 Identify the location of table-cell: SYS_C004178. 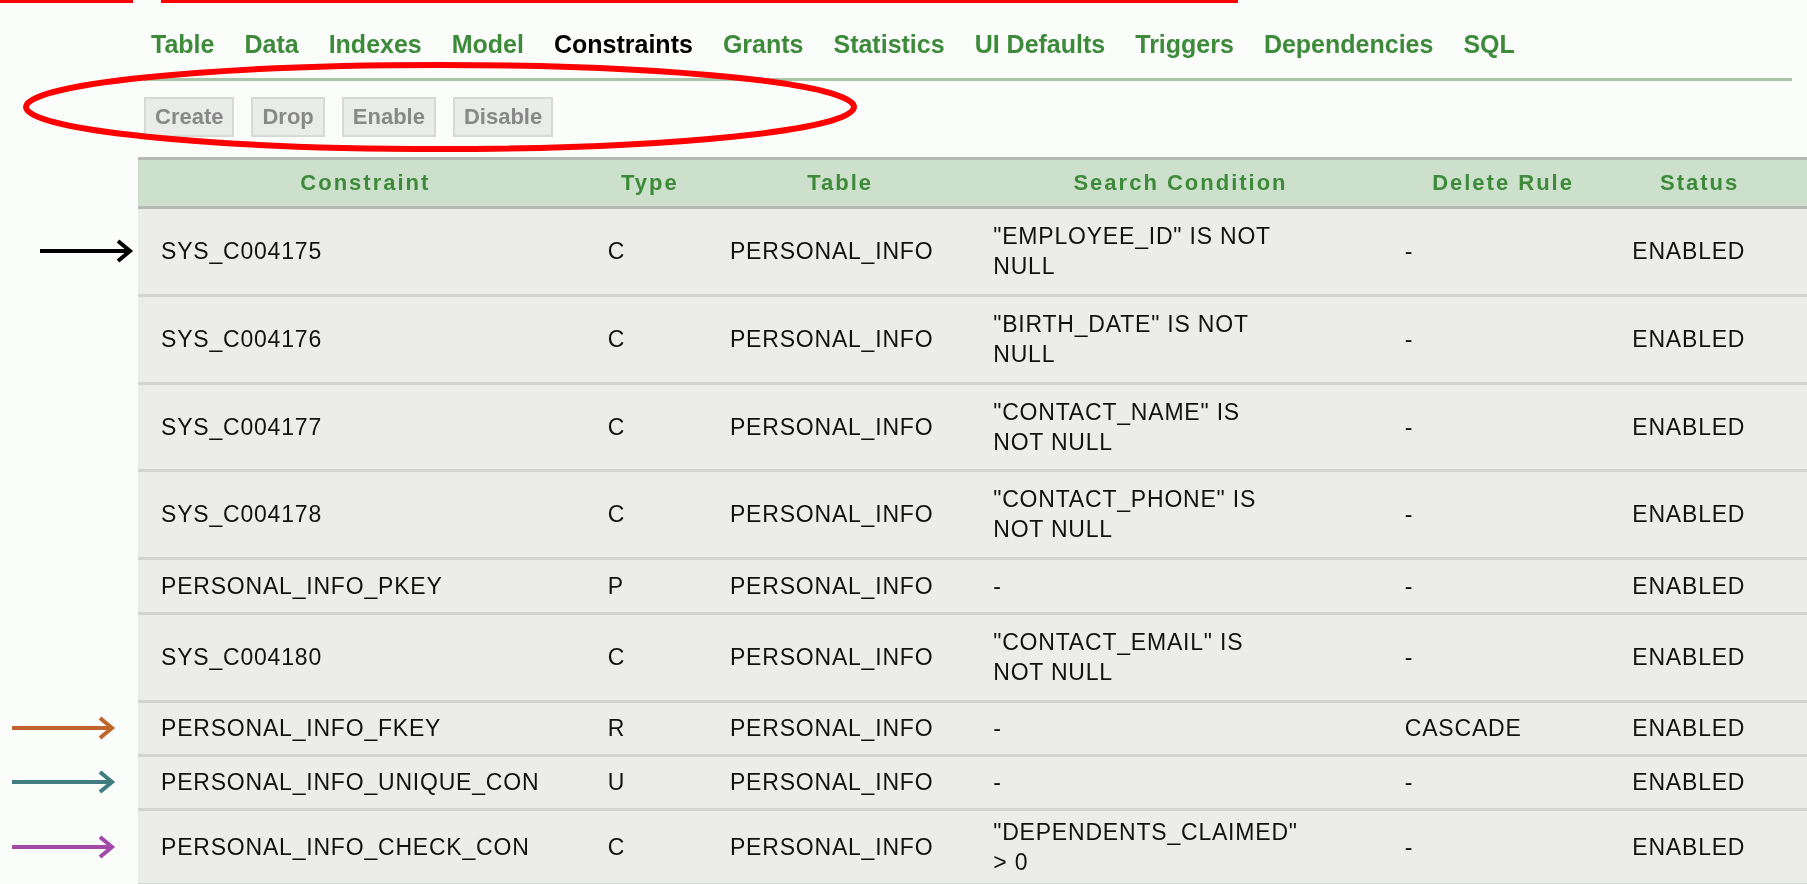
(365, 514).